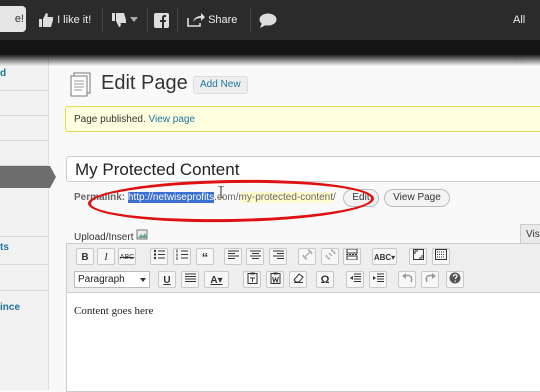 This screenshot has height=392, width=540. I want to click on align-right-button, so click(278, 256).